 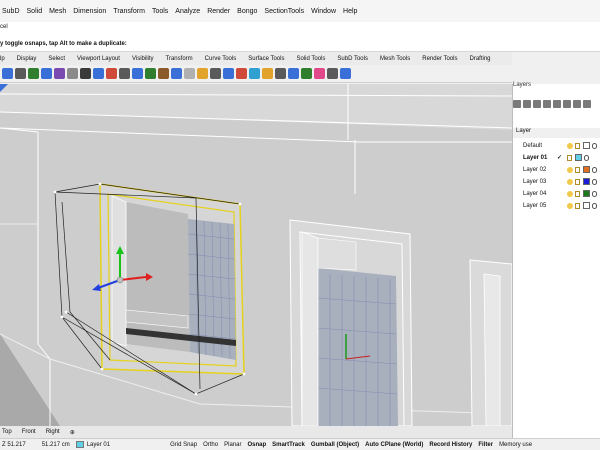 I want to click on layer-name: Default, so click(x=540, y=146).